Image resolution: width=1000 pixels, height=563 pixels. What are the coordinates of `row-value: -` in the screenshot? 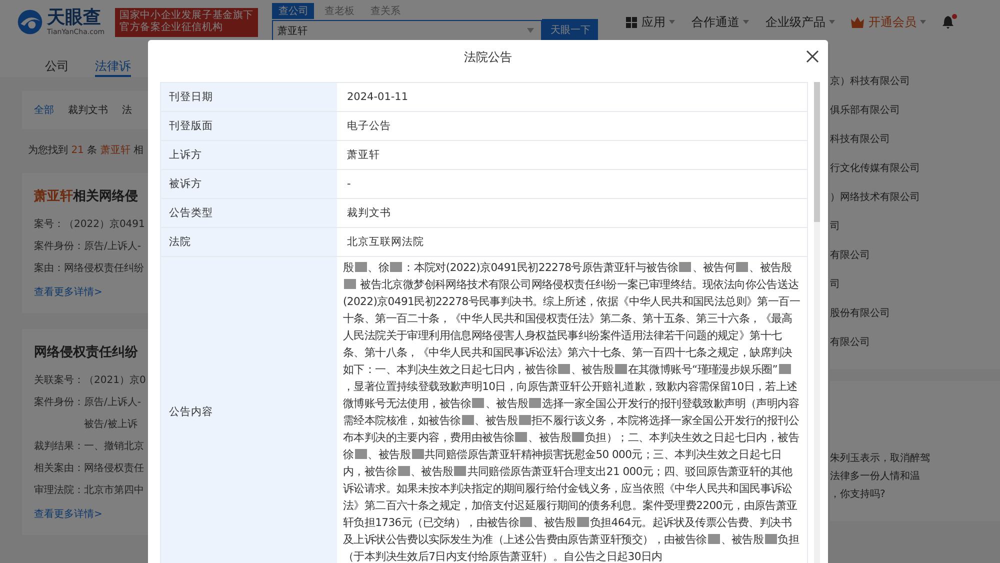 It's located at (349, 184).